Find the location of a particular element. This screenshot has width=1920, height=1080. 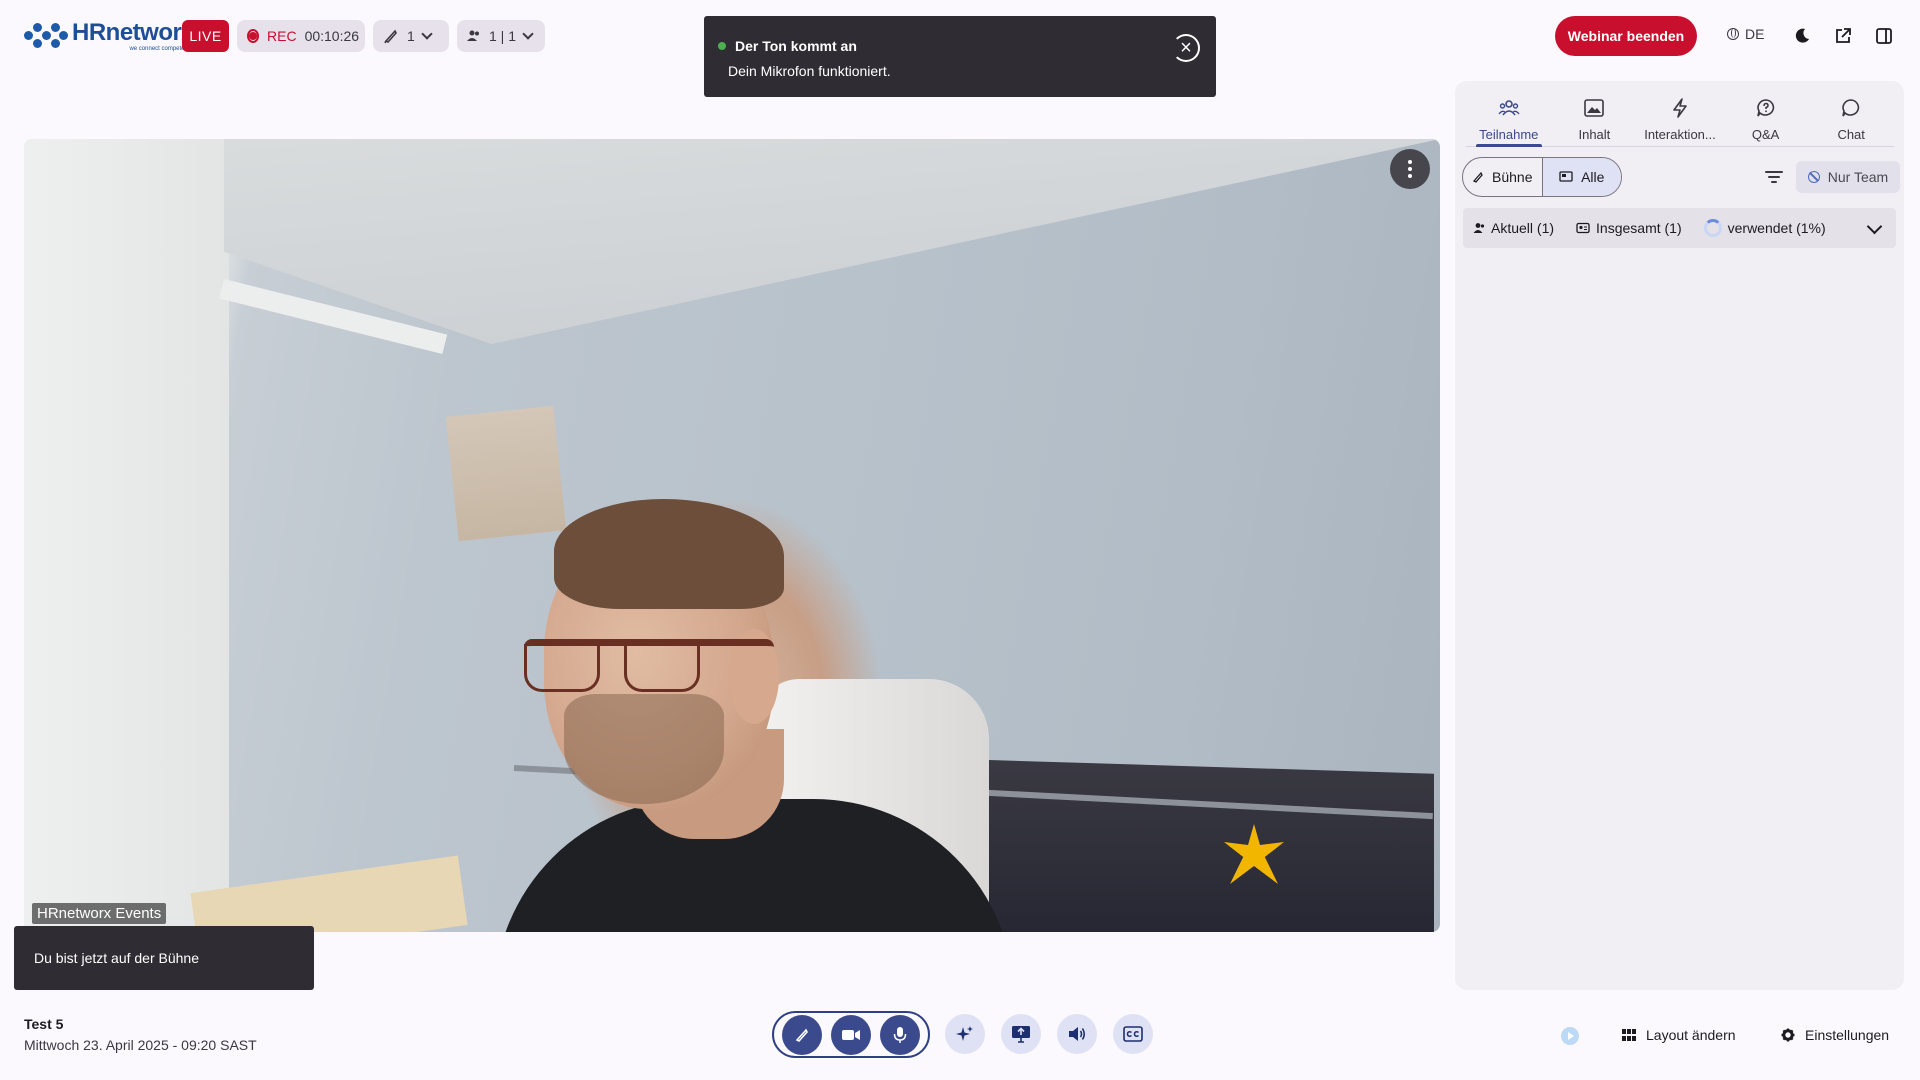

sidebar-icon is located at coordinates (1884, 36).